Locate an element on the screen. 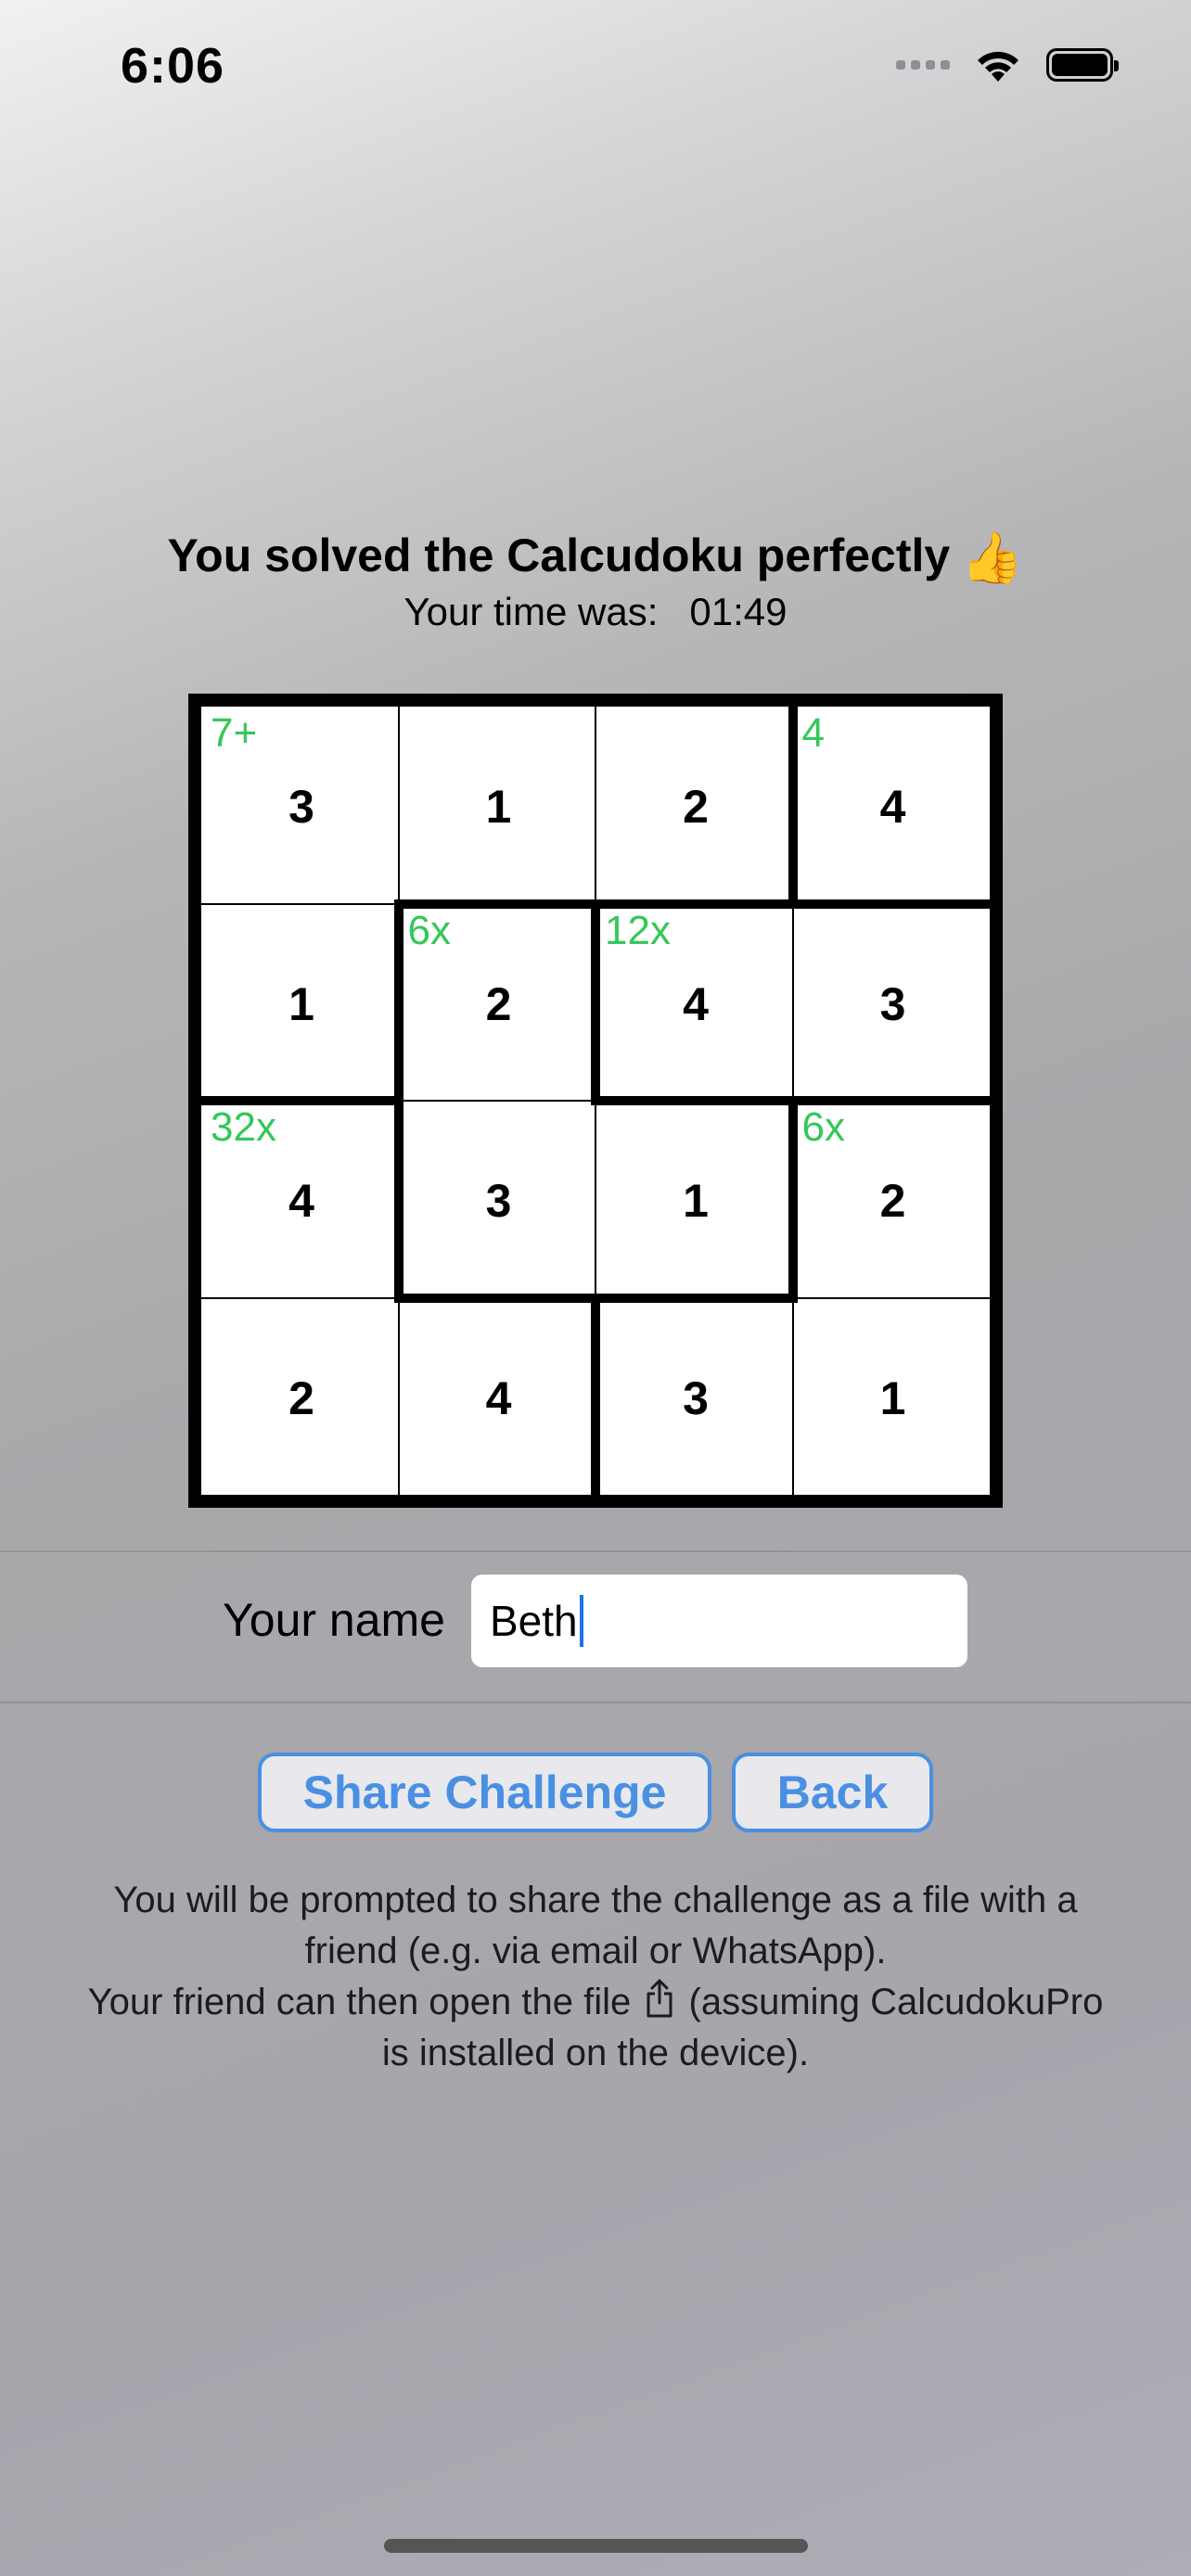  cage-label: 4 is located at coordinates (813, 733).